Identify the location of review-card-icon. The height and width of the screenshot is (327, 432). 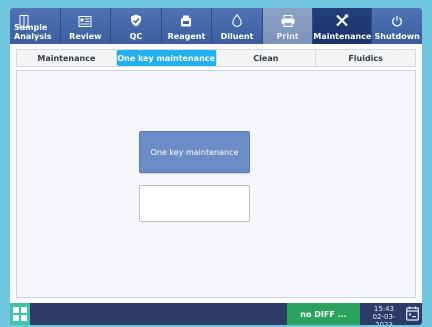
(85, 21).